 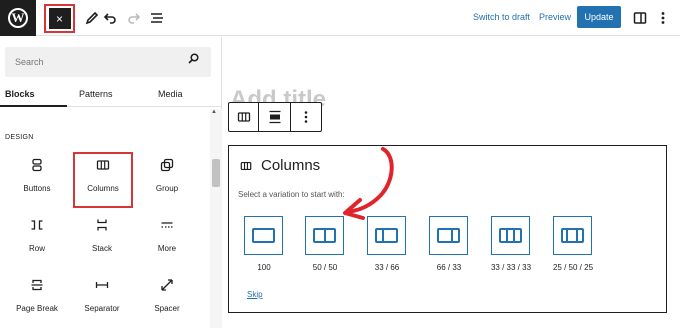 What do you see at coordinates (37, 308) in the screenshot?
I see `block-label: Page Break` at bounding box center [37, 308].